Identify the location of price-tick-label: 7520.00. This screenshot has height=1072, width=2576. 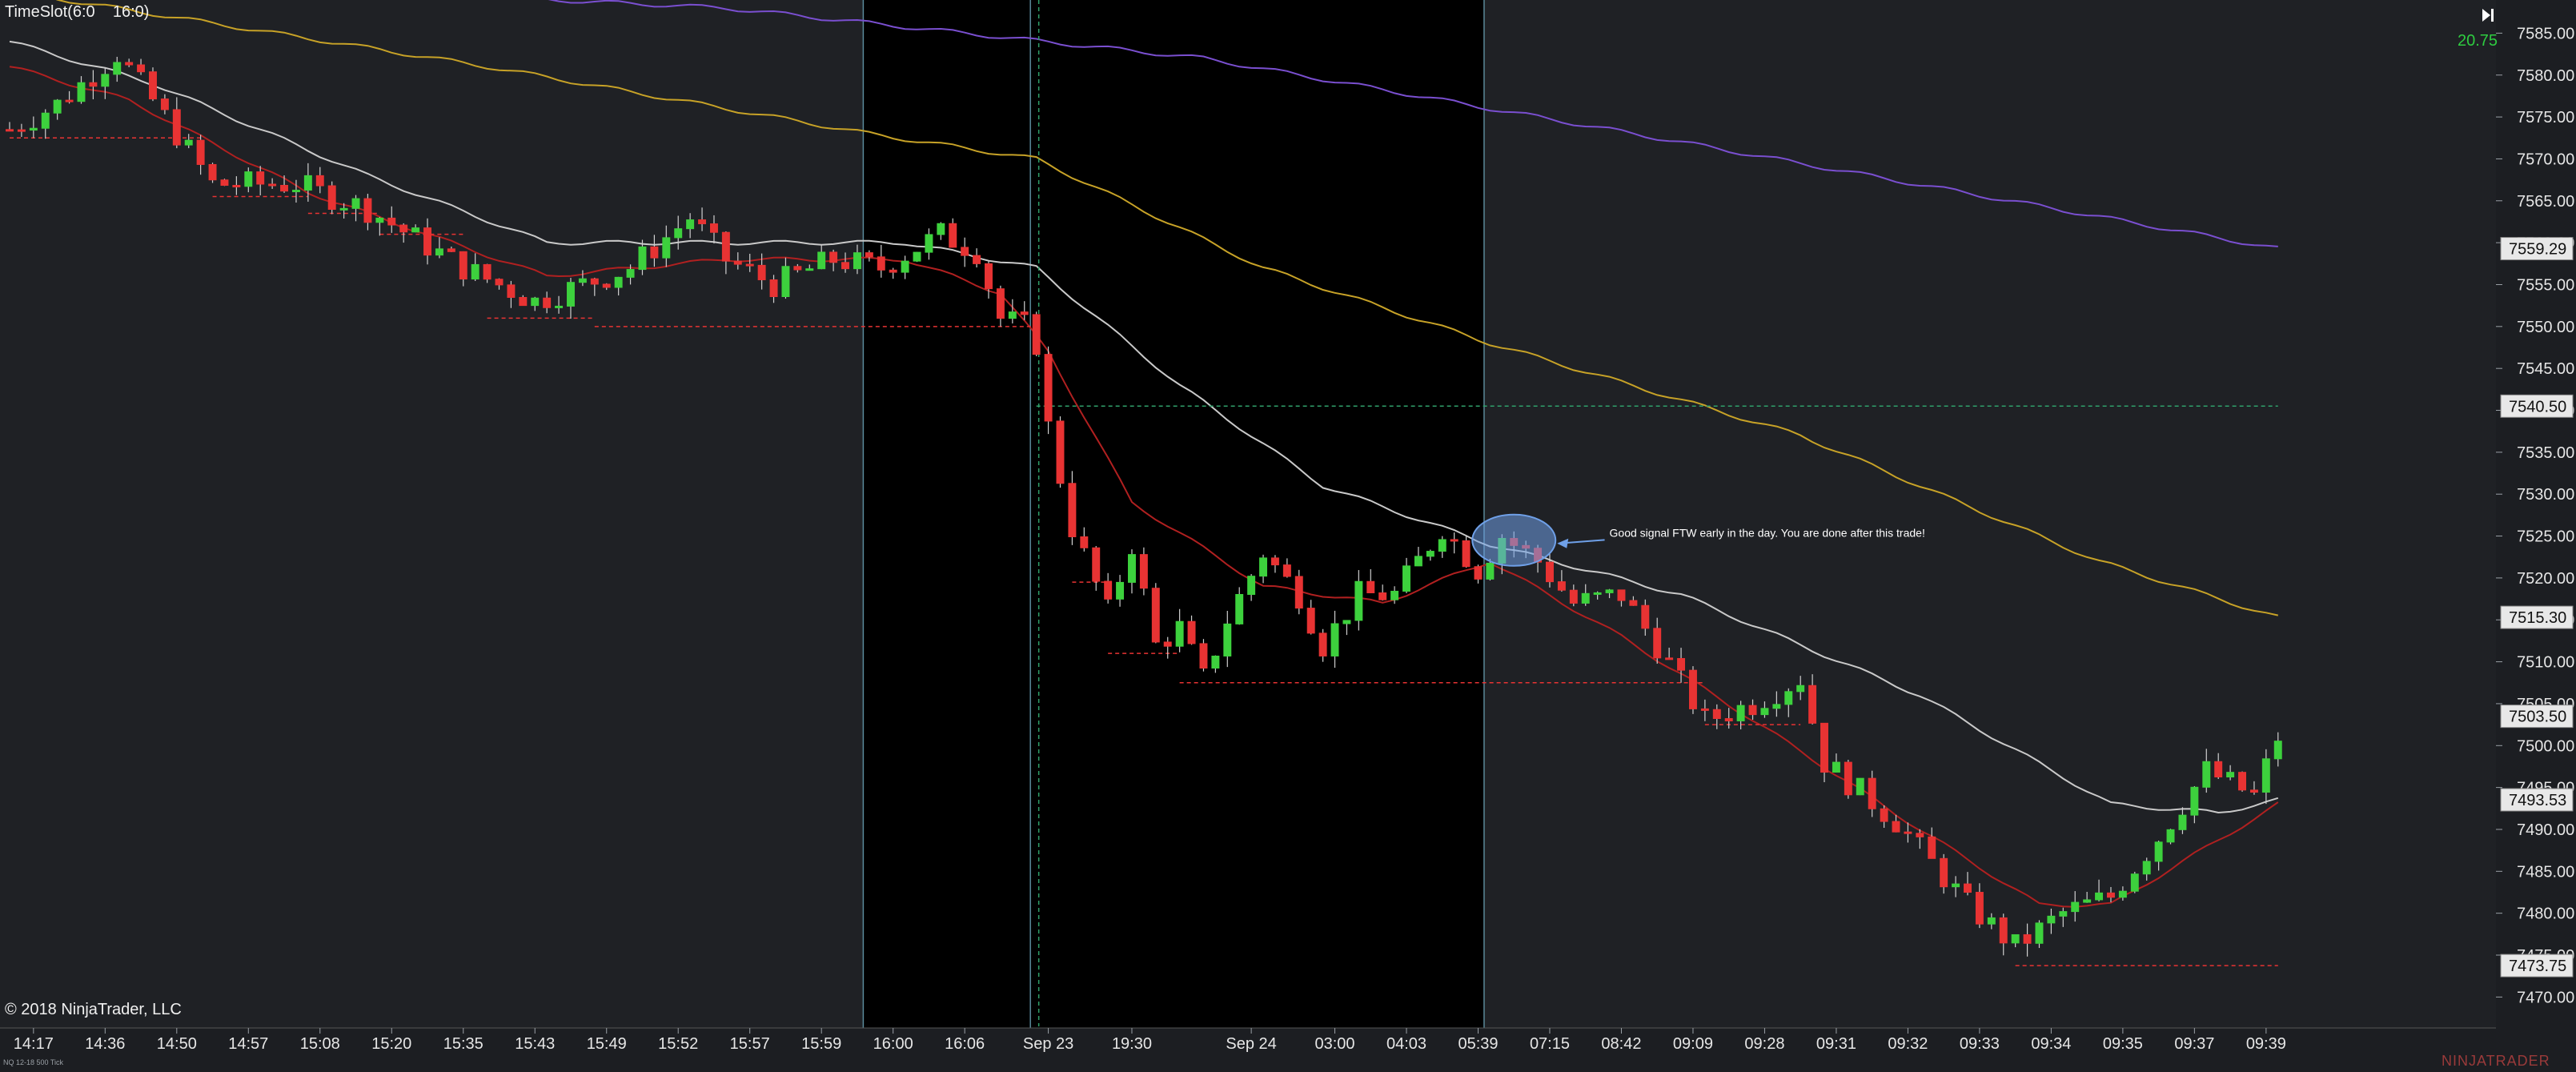
(2545, 579).